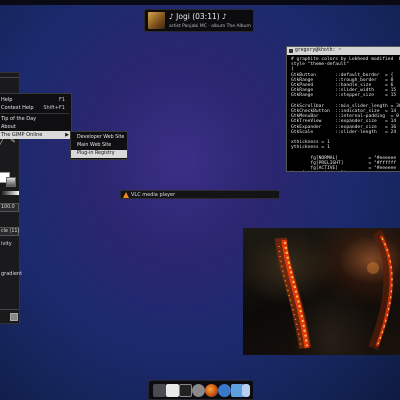 The width and height of the screenshot is (400, 400). I want to click on background-color-swatch, so click(11, 182).